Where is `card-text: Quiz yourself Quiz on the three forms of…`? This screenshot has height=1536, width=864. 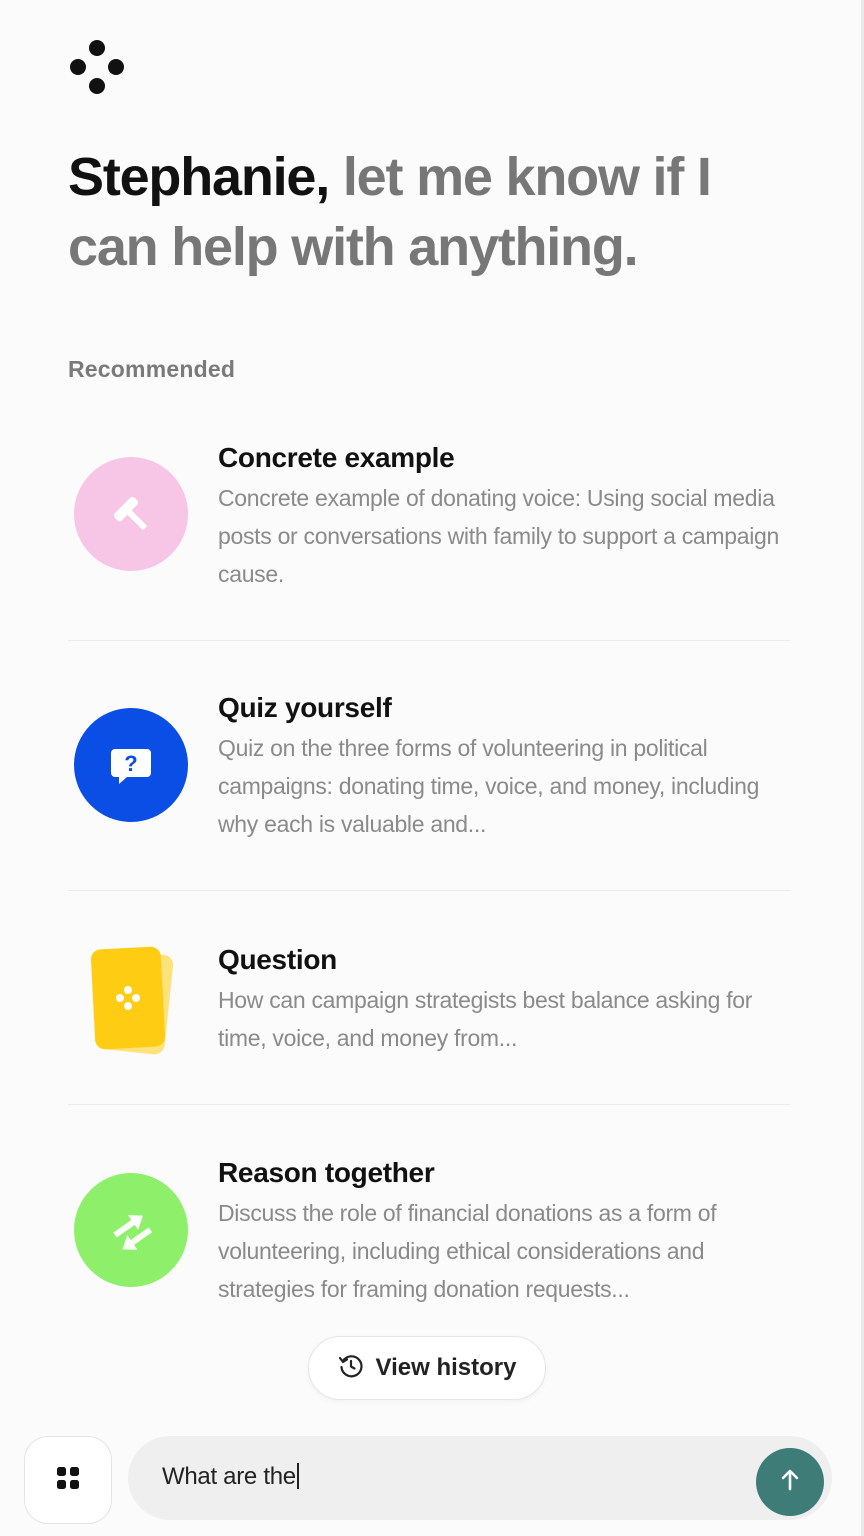
card-text: Quiz yourself Quiz on the three forms of… is located at coordinates (504, 766).